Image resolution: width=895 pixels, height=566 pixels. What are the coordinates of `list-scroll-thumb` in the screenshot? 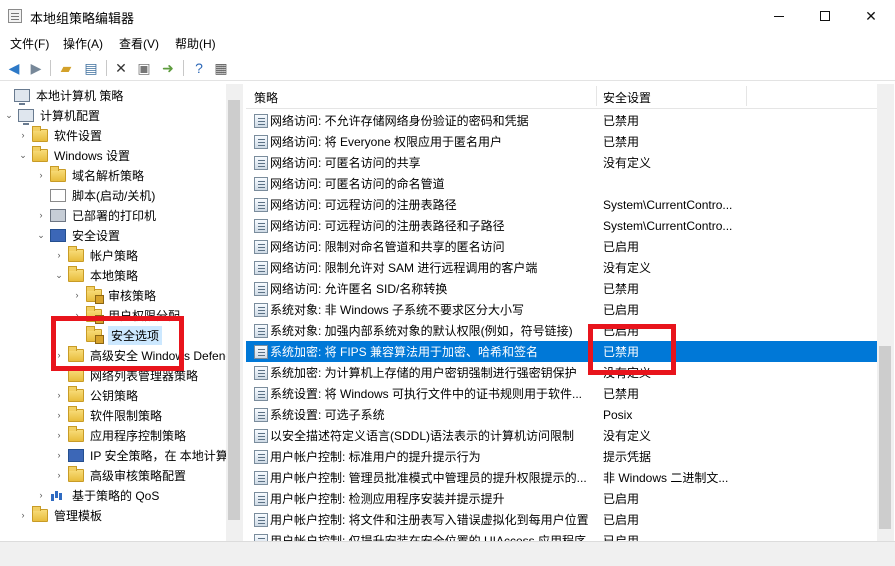 It's located at (885, 437).